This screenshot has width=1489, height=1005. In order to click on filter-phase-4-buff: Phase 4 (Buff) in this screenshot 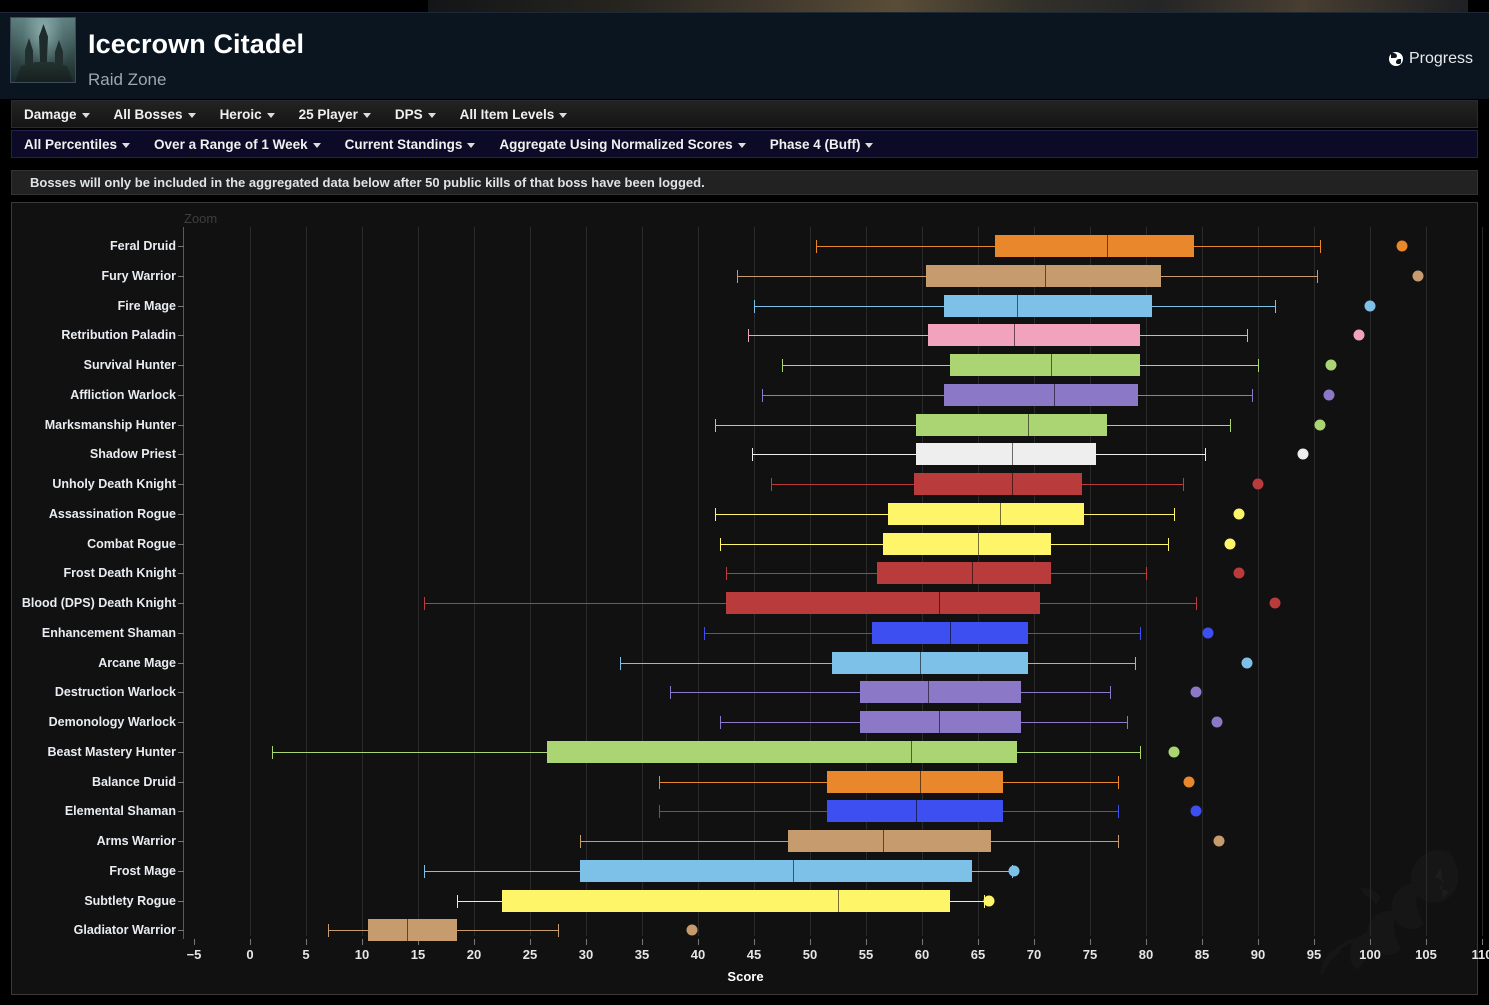, I will do `click(822, 144)`.